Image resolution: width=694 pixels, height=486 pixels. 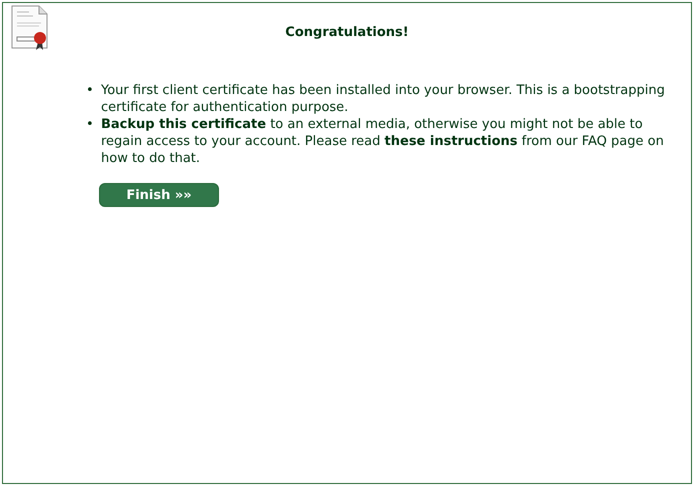 I want to click on page-title: Congratulations!, so click(x=347, y=32).